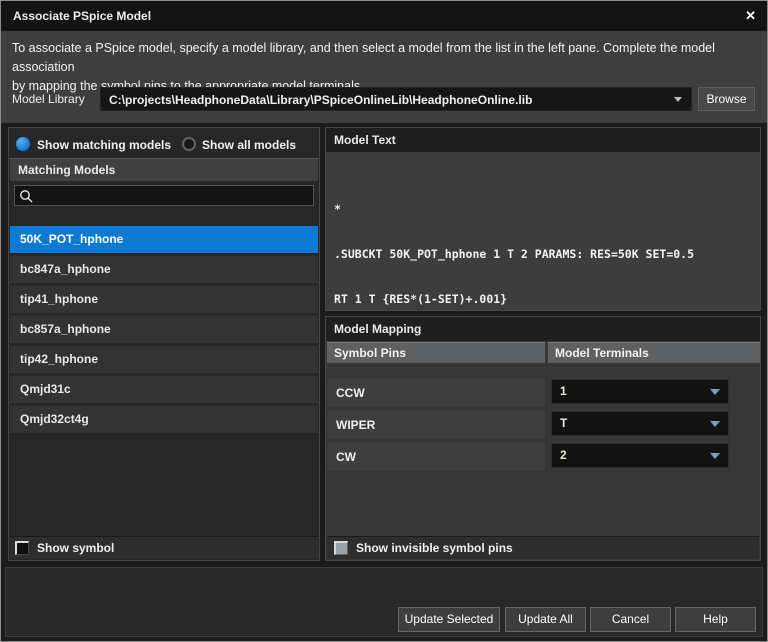 Image resolution: width=768 pixels, height=642 pixels. What do you see at coordinates (640, 423) in the screenshot?
I see `terminal-dropdown: T` at bounding box center [640, 423].